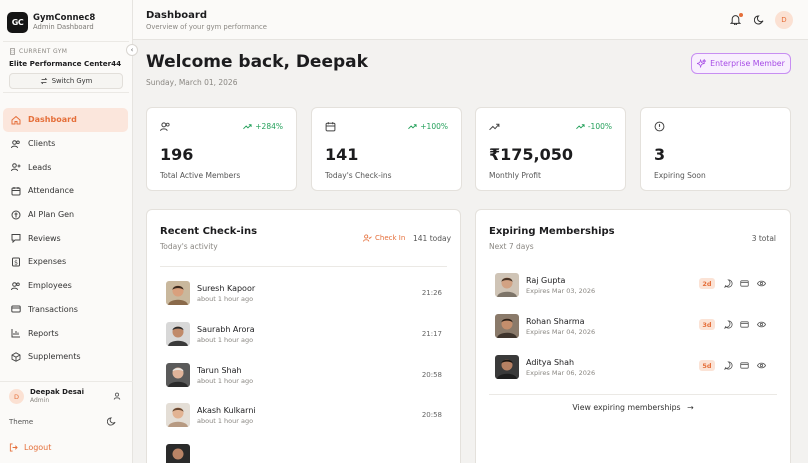  Describe the element at coordinates (200, 175) in the screenshot. I see `stat-label: Total Active Members` at that location.